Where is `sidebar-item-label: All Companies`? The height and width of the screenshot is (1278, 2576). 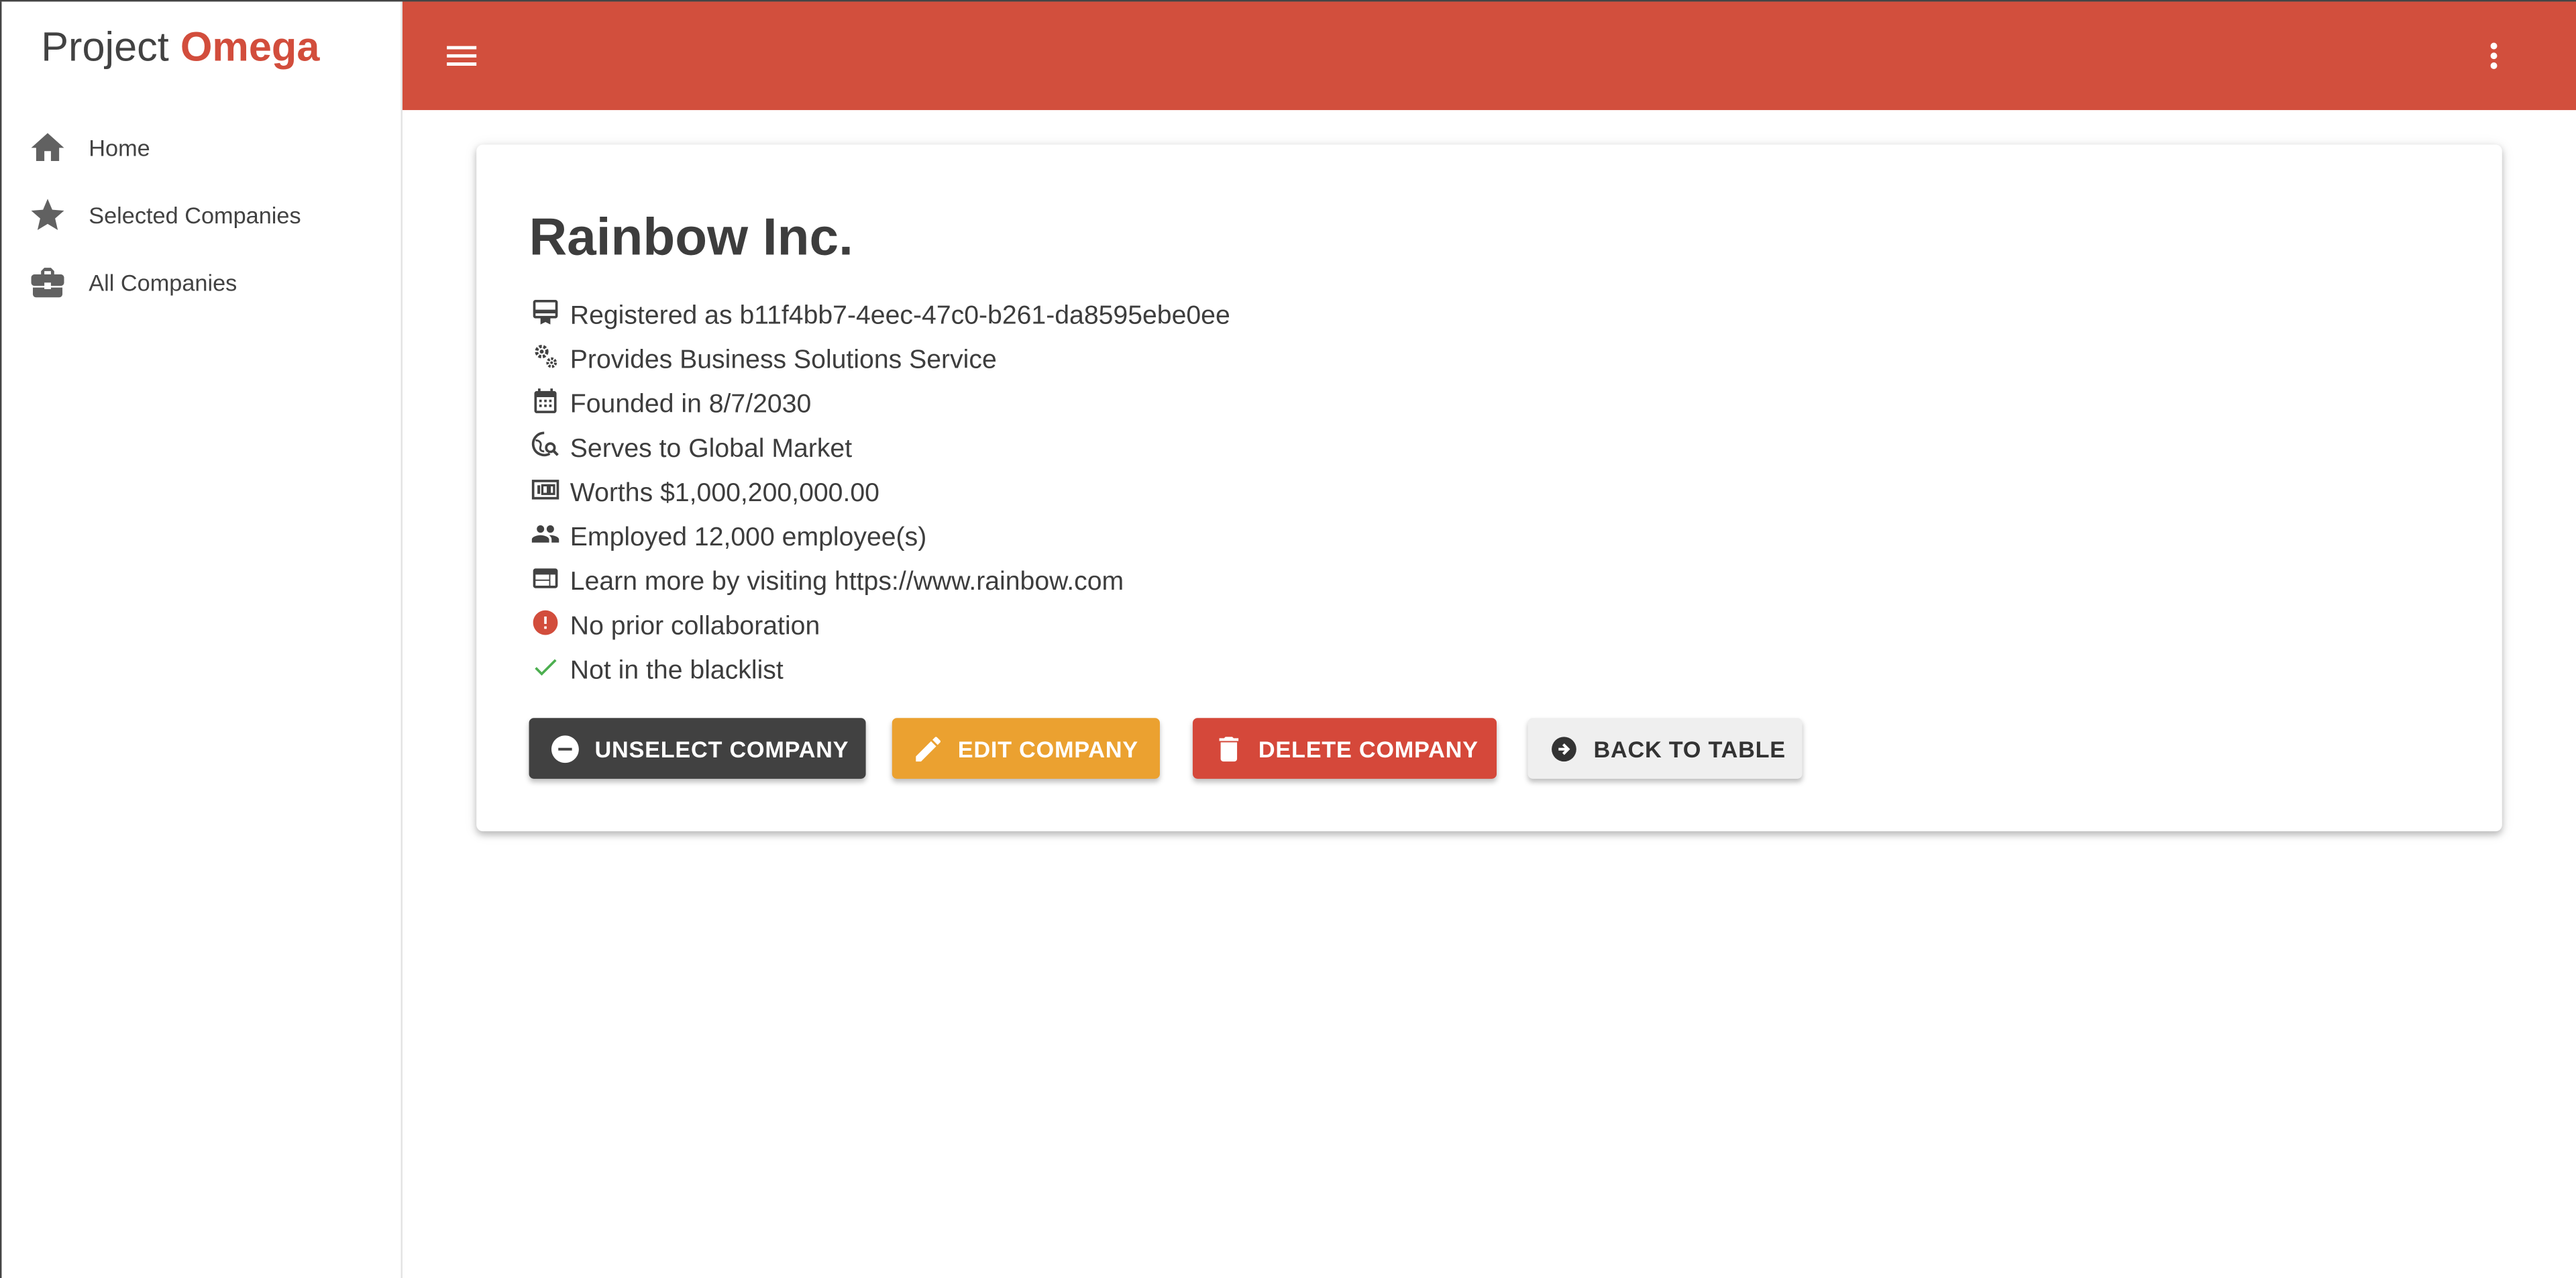 sidebar-item-label: All Companies is located at coordinates (163, 281).